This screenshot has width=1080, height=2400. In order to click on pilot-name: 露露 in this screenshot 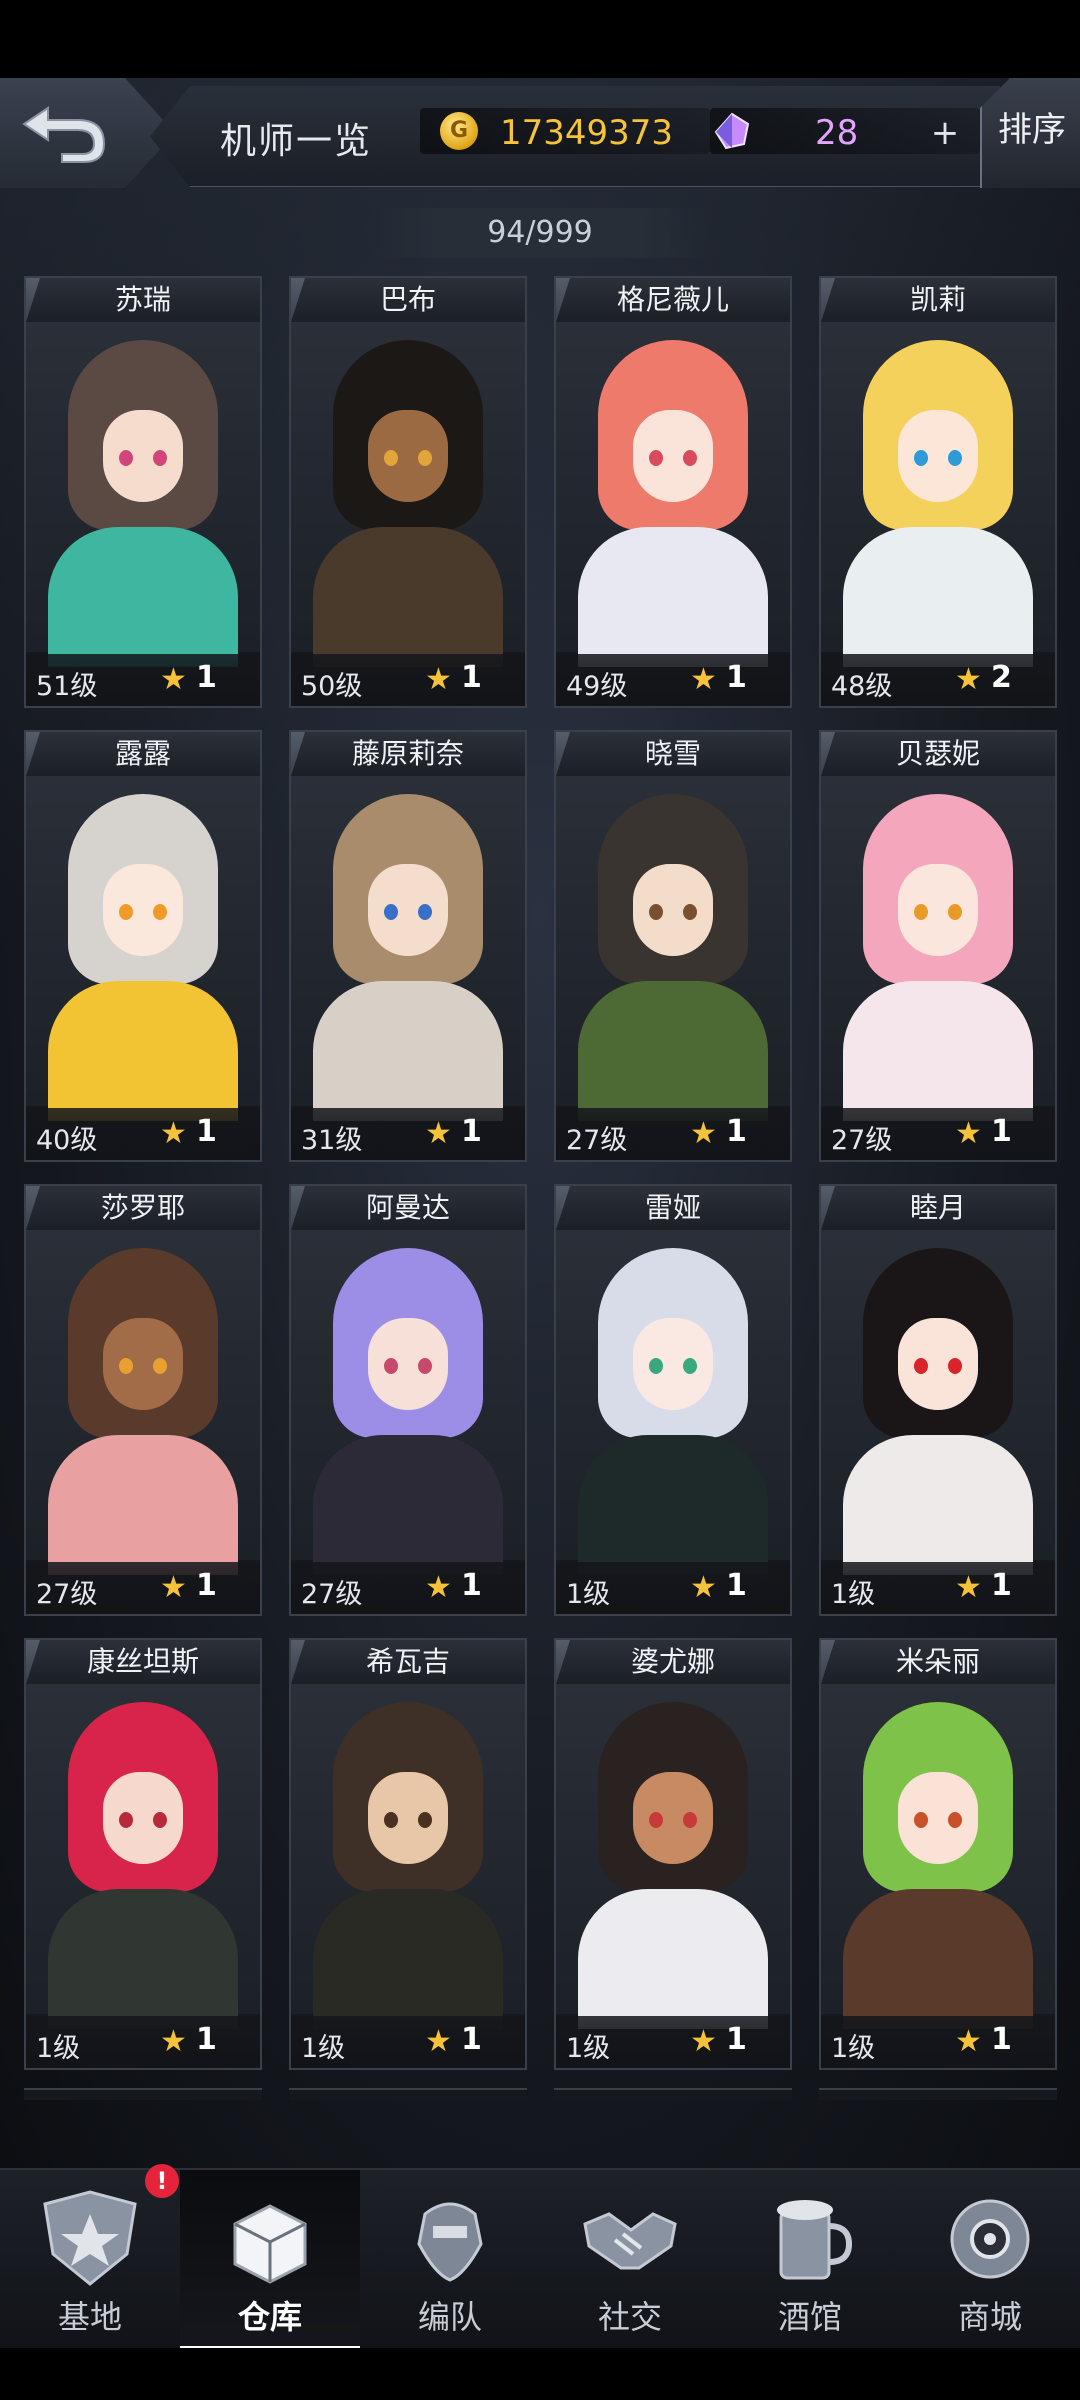, I will do `click(143, 754)`.